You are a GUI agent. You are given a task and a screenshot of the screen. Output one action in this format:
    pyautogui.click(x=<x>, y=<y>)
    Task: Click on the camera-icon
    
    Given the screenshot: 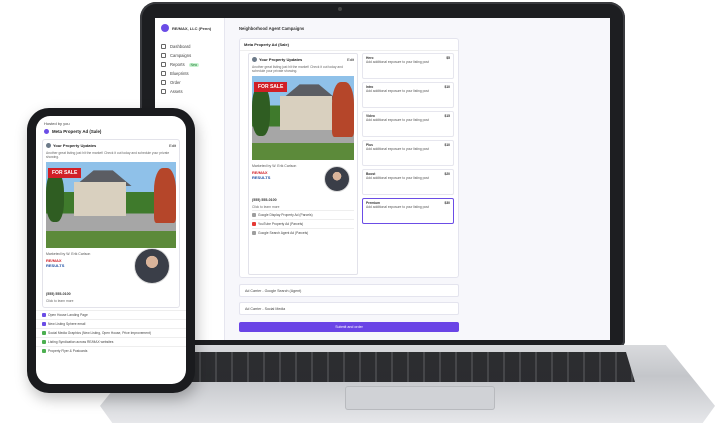 What is the action you would take?
    pyautogui.click(x=340, y=9)
    